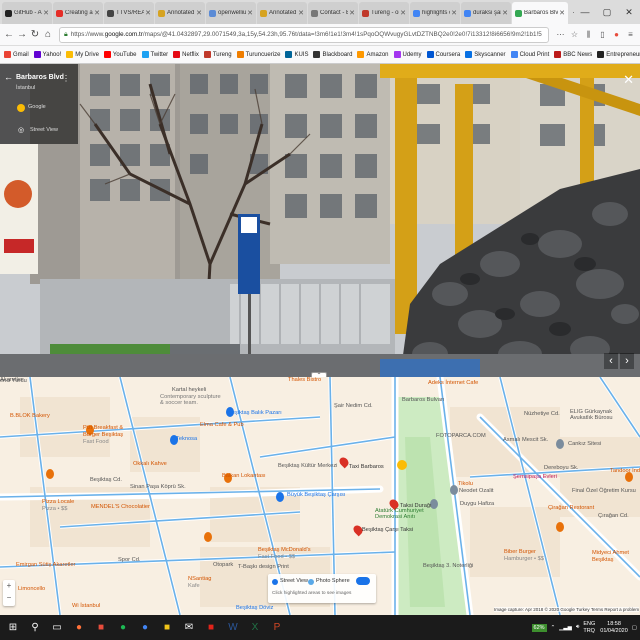 This screenshot has width=640, height=640. What do you see at coordinates (476, 491) in the screenshot?
I see `map-label: Neodet Ozalit` at bounding box center [476, 491].